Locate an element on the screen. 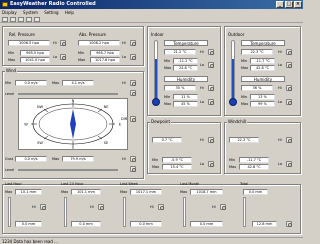 This screenshot has height=244, width=320. wind-level-button is located at coordinates (133, 93).